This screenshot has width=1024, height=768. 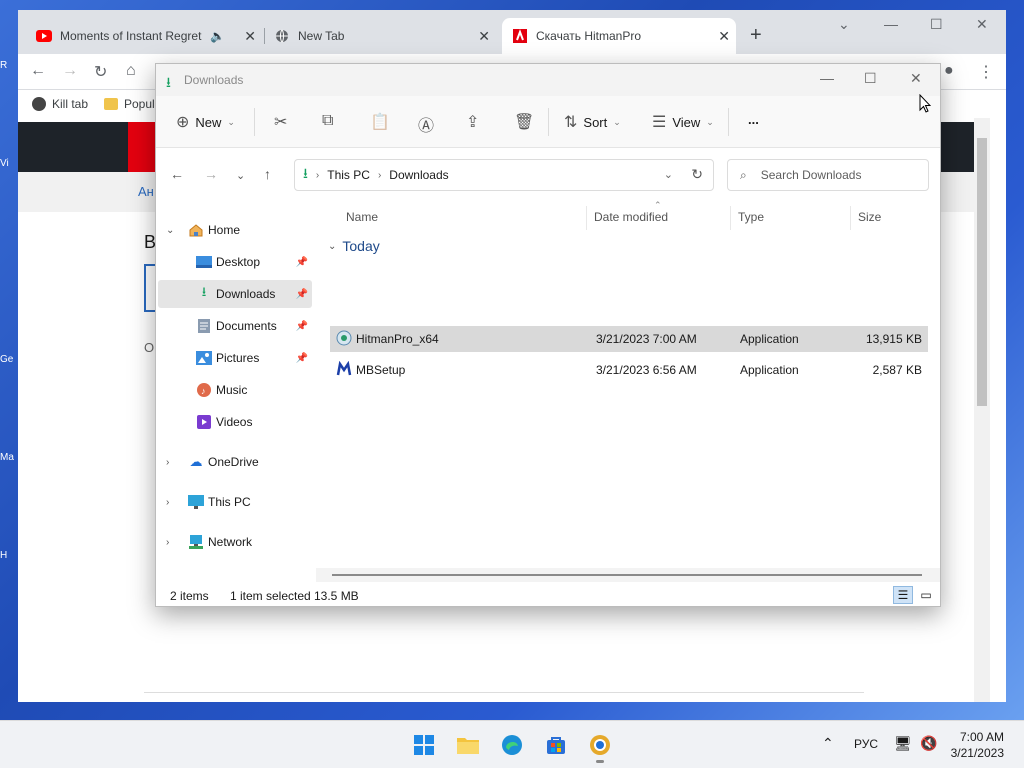 What do you see at coordinates (600, 747) in the screenshot?
I see `chrome-button` at bounding box center [600, 747].